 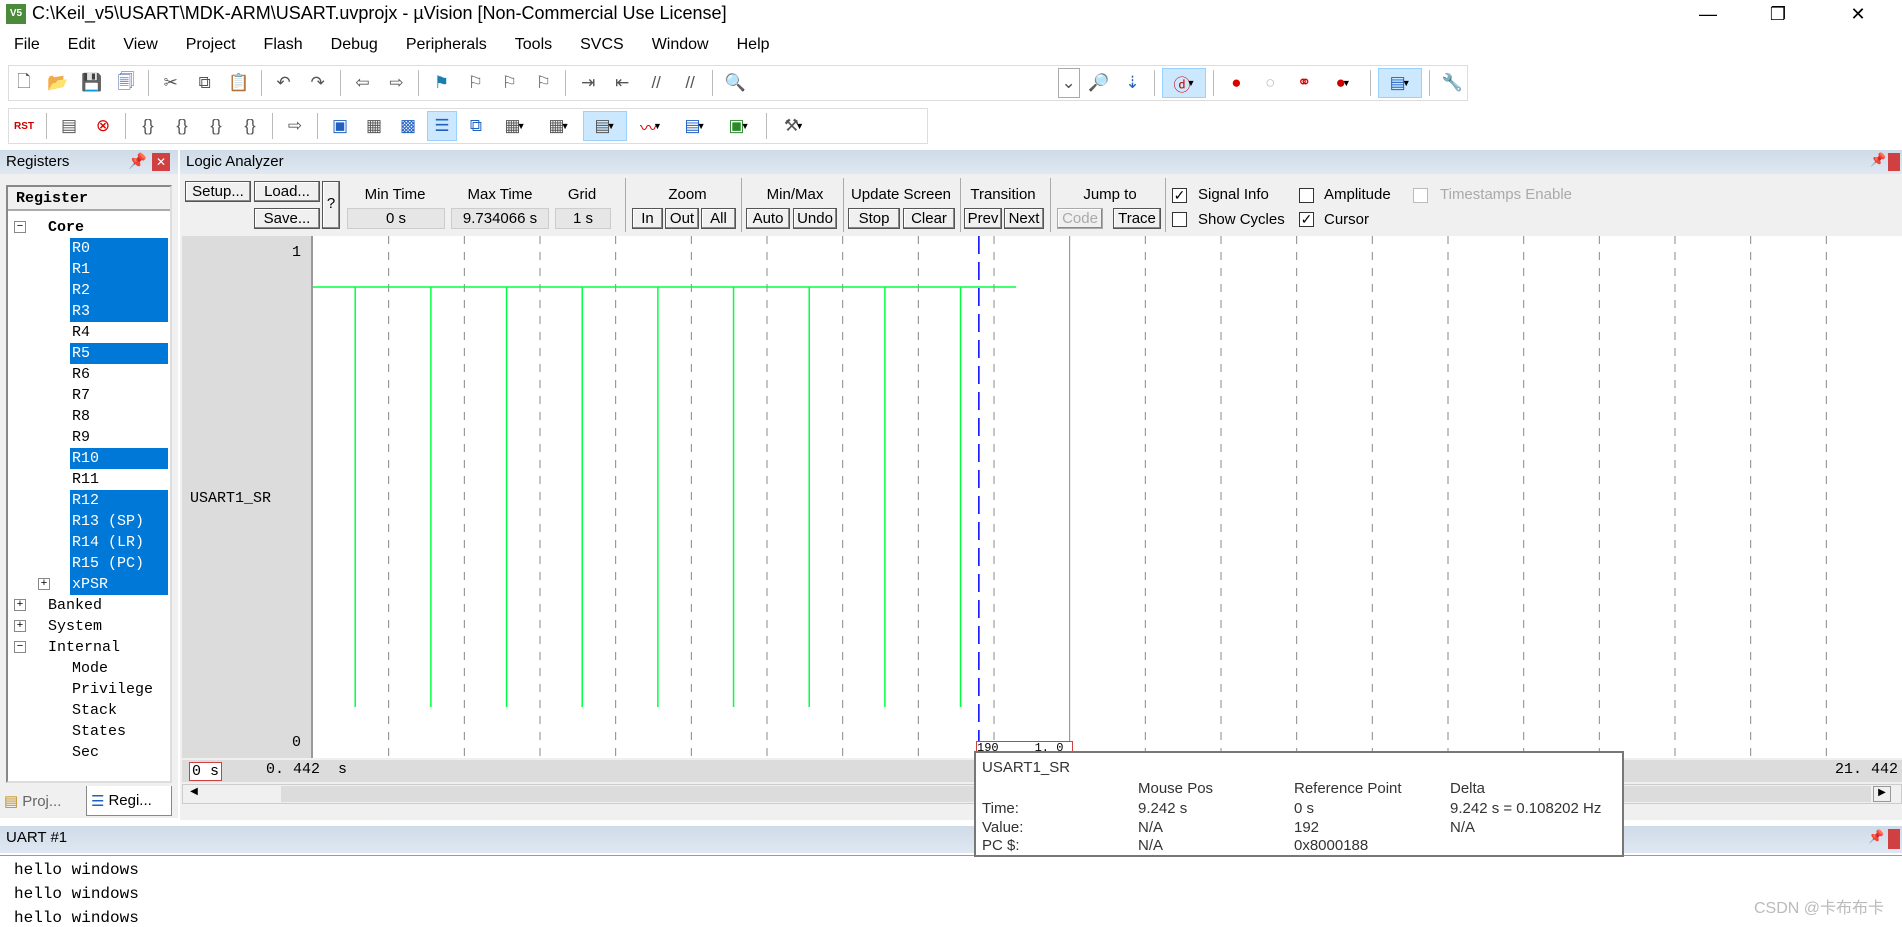 I want to click on register-item: Privilege, so click(x=111, y=689).